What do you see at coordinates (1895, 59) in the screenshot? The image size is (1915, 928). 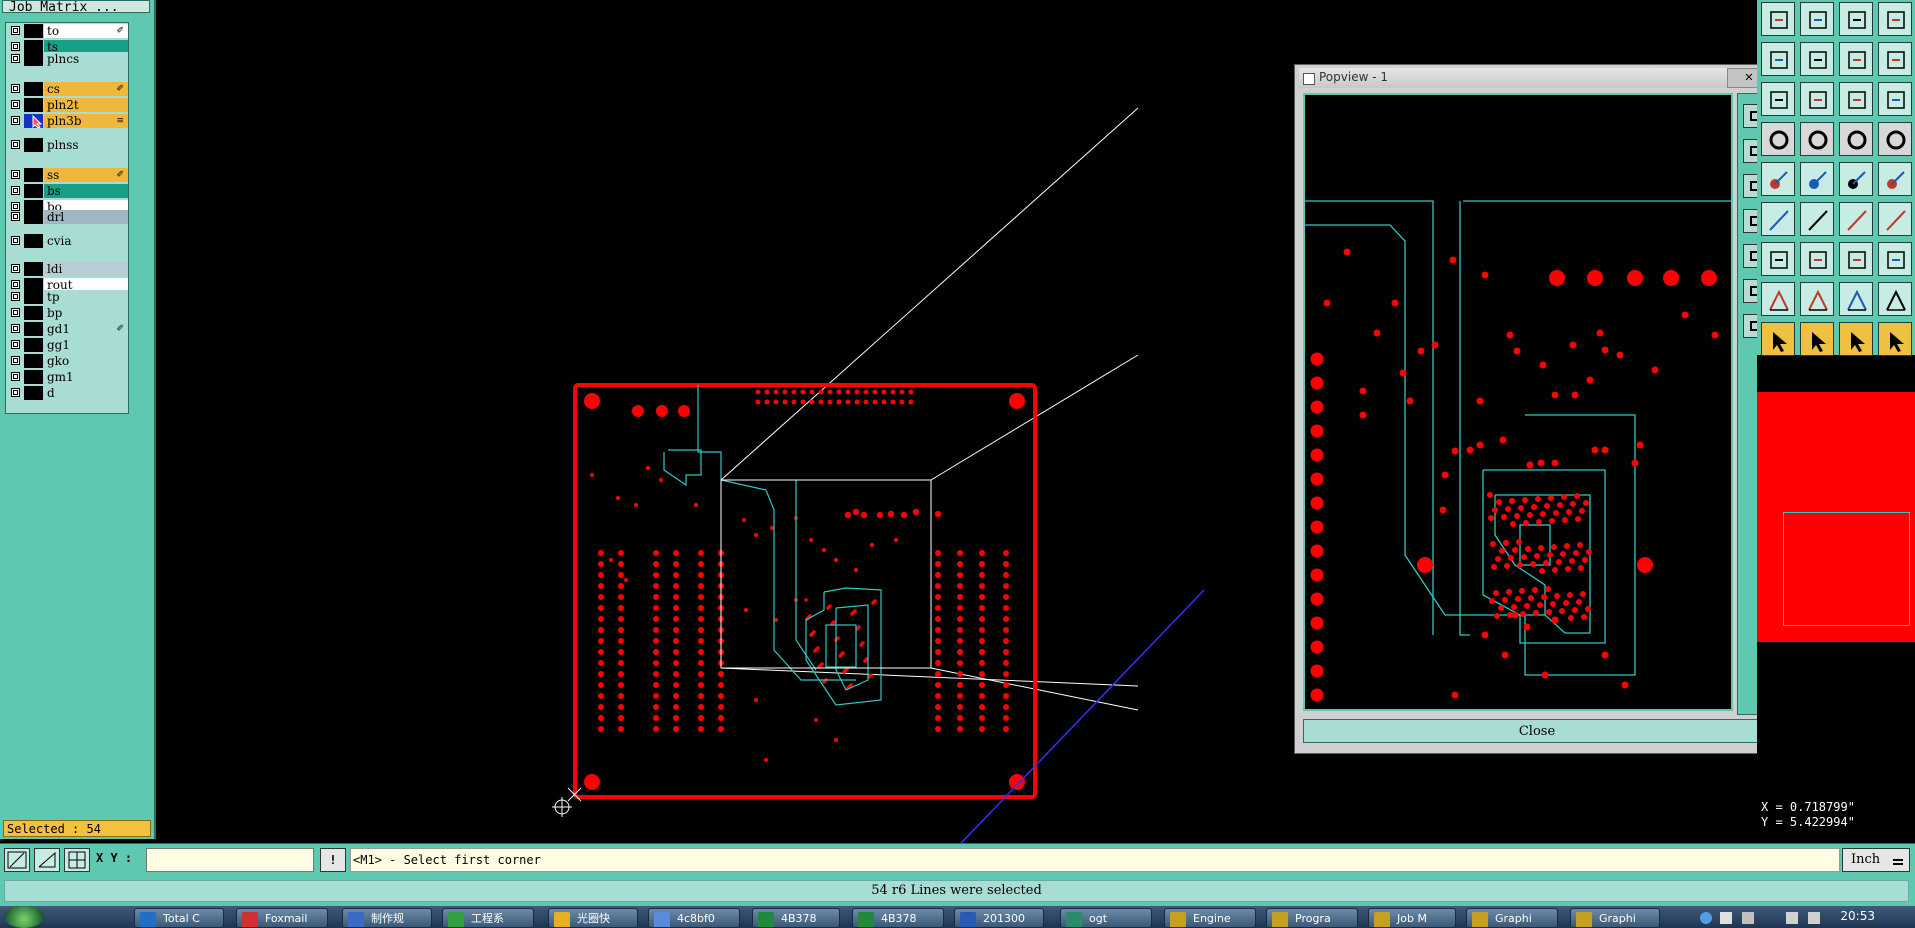 I see `tool-copy-window-button` at bounding box center [1895, 59].